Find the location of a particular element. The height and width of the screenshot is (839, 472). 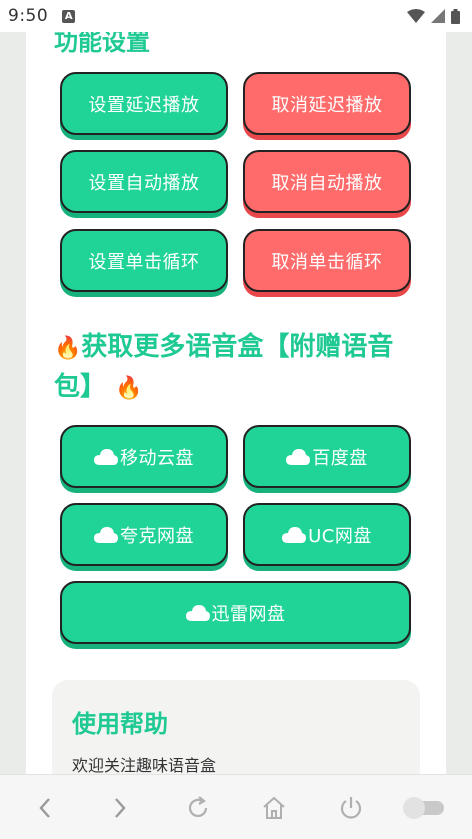

battery-icon is located at coordinates (455, 16).